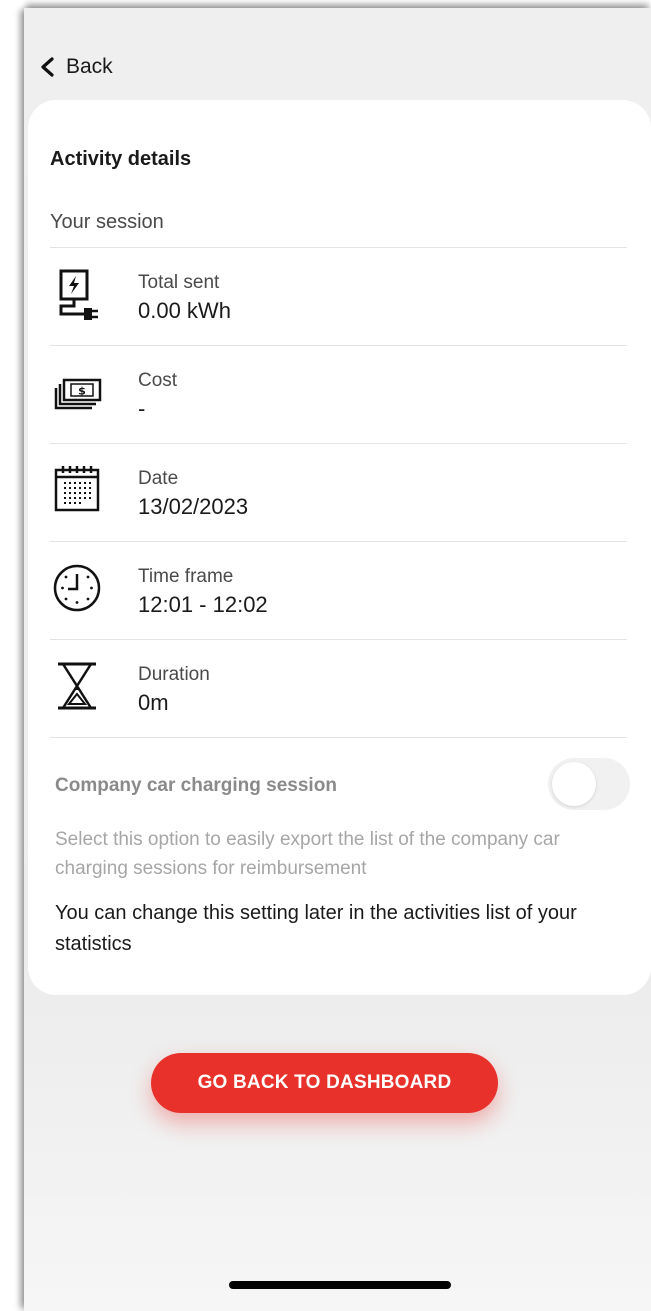 The width and height of the screenshot is (651, 1311). What do you see at coordinates (107, 222) in the screenshot?
I see `section-label: Your session` at bounding box center [107, 222].